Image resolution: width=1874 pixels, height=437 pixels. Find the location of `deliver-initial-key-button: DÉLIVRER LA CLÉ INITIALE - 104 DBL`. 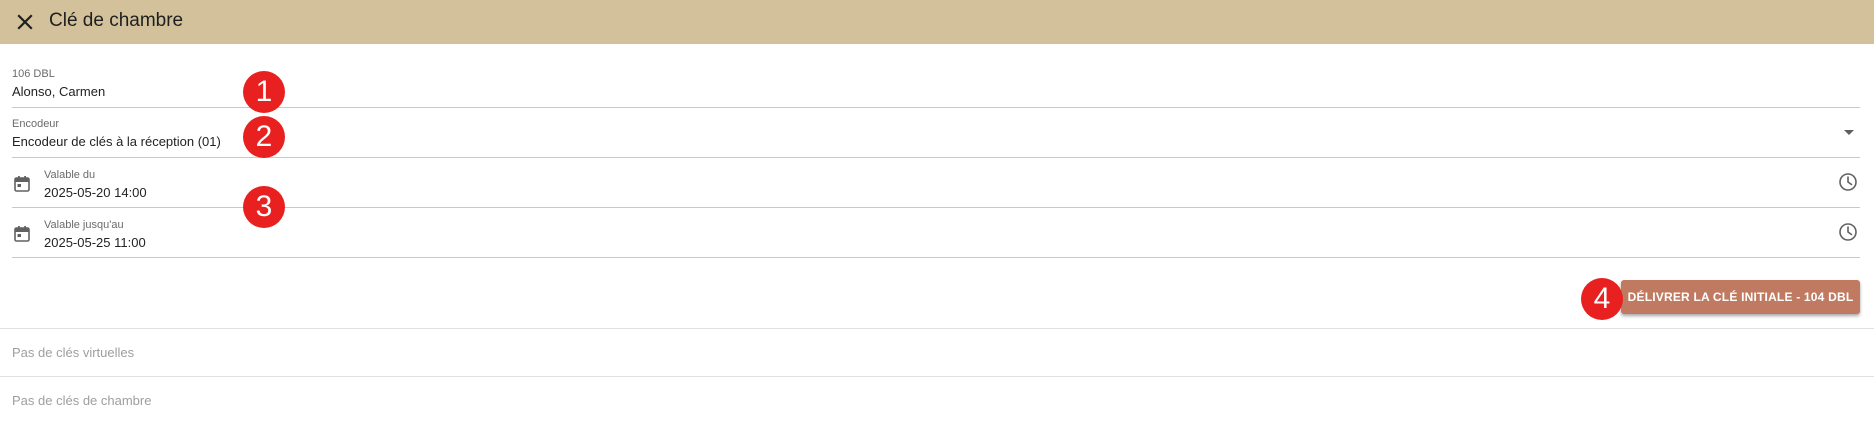

deliver-initial-key-button: DÉLIVRER LA CLÉ INITIALE - 104 DBL is located at coordinates (1740, 297).